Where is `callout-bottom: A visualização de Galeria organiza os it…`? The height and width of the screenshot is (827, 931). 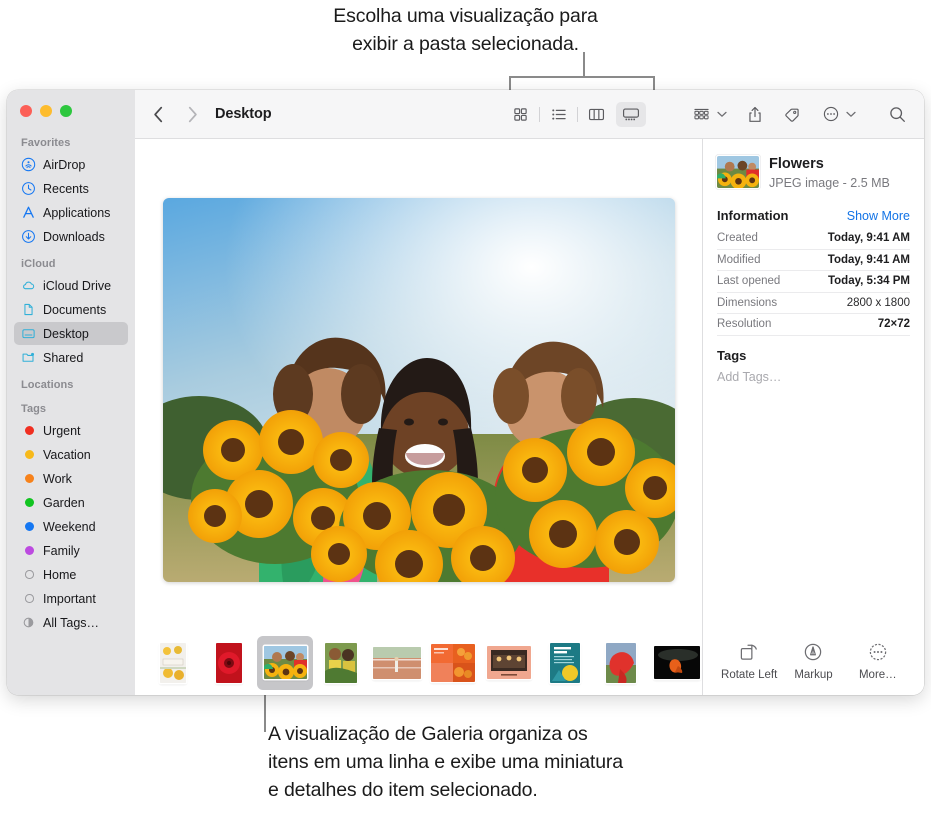
callout-bottom: A visualização de Galeria organiza os it… is located at coordinates (548, 762).